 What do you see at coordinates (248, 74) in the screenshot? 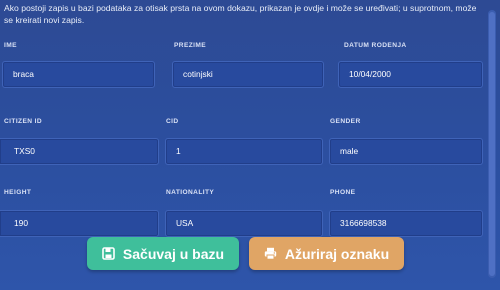
I see `prezime-field: cotinjski` at bounding box center [248, 74].